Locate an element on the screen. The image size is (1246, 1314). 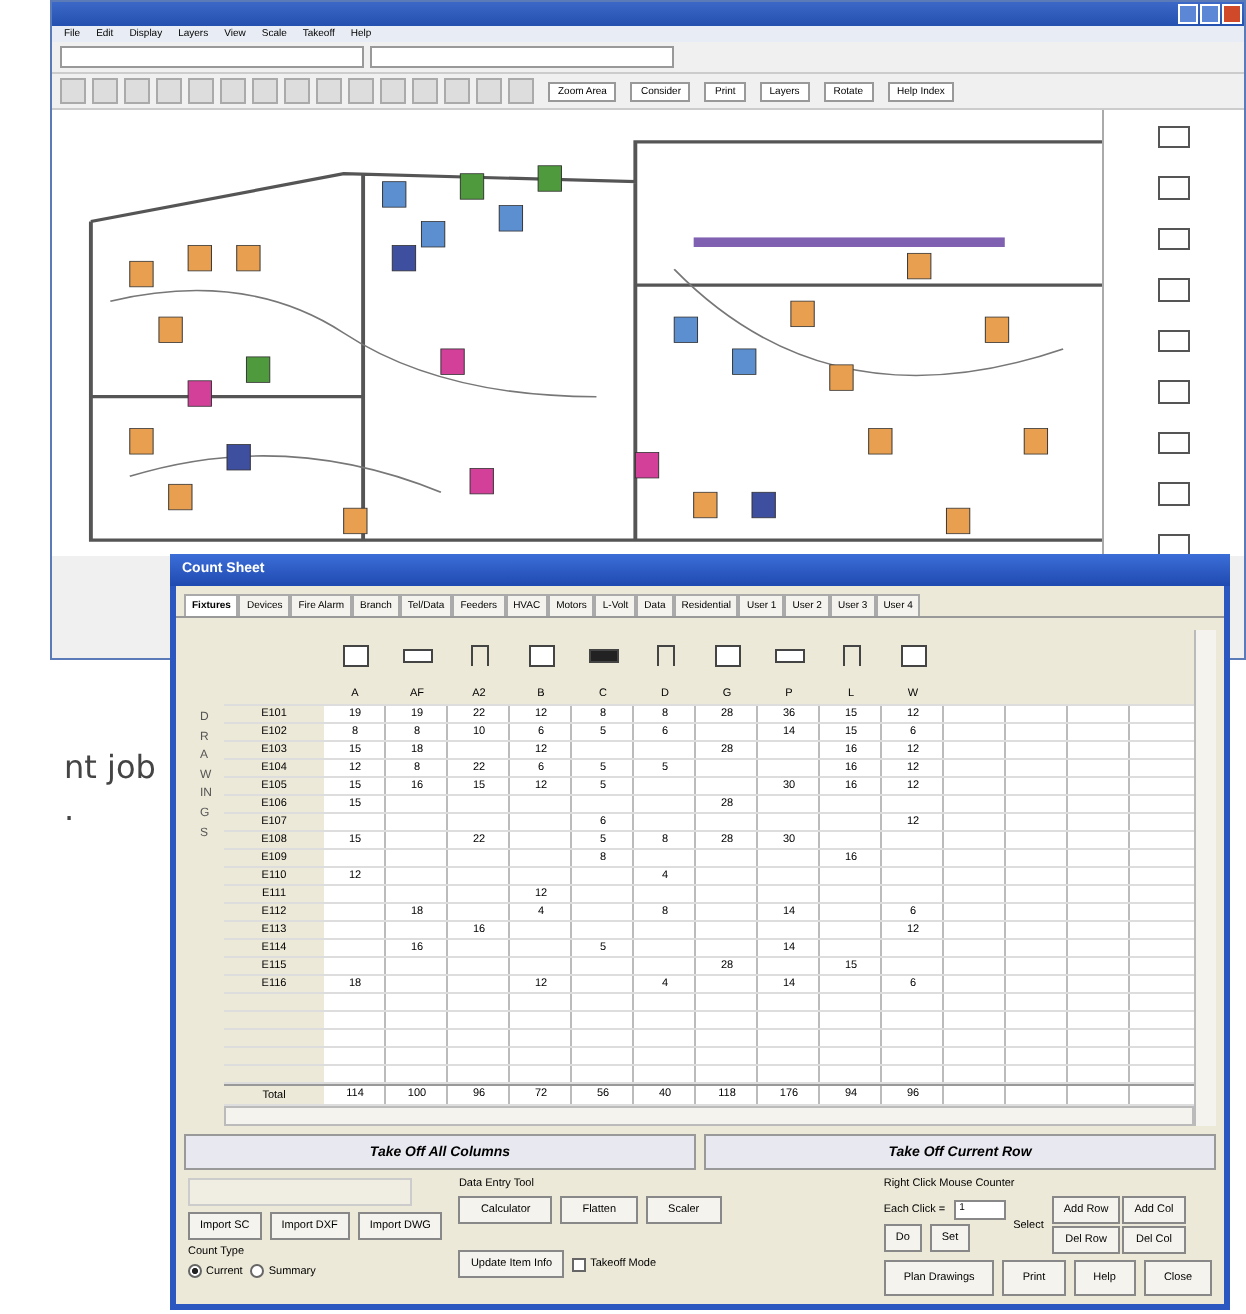
file-field is located at coordinates (212, 57).